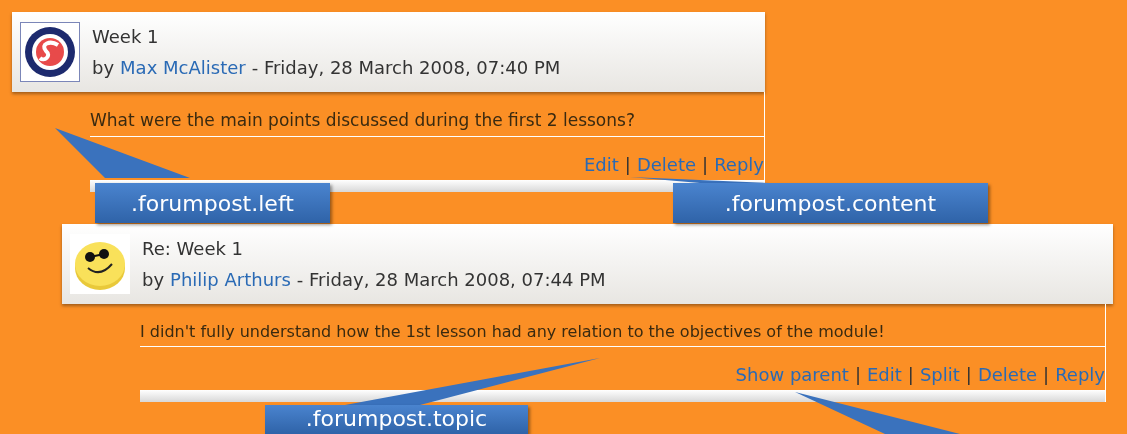  What do you see at coordinates (792, 374) in the screenshot?
I see `action-link: Show parent` at bounding box center [792, 374].